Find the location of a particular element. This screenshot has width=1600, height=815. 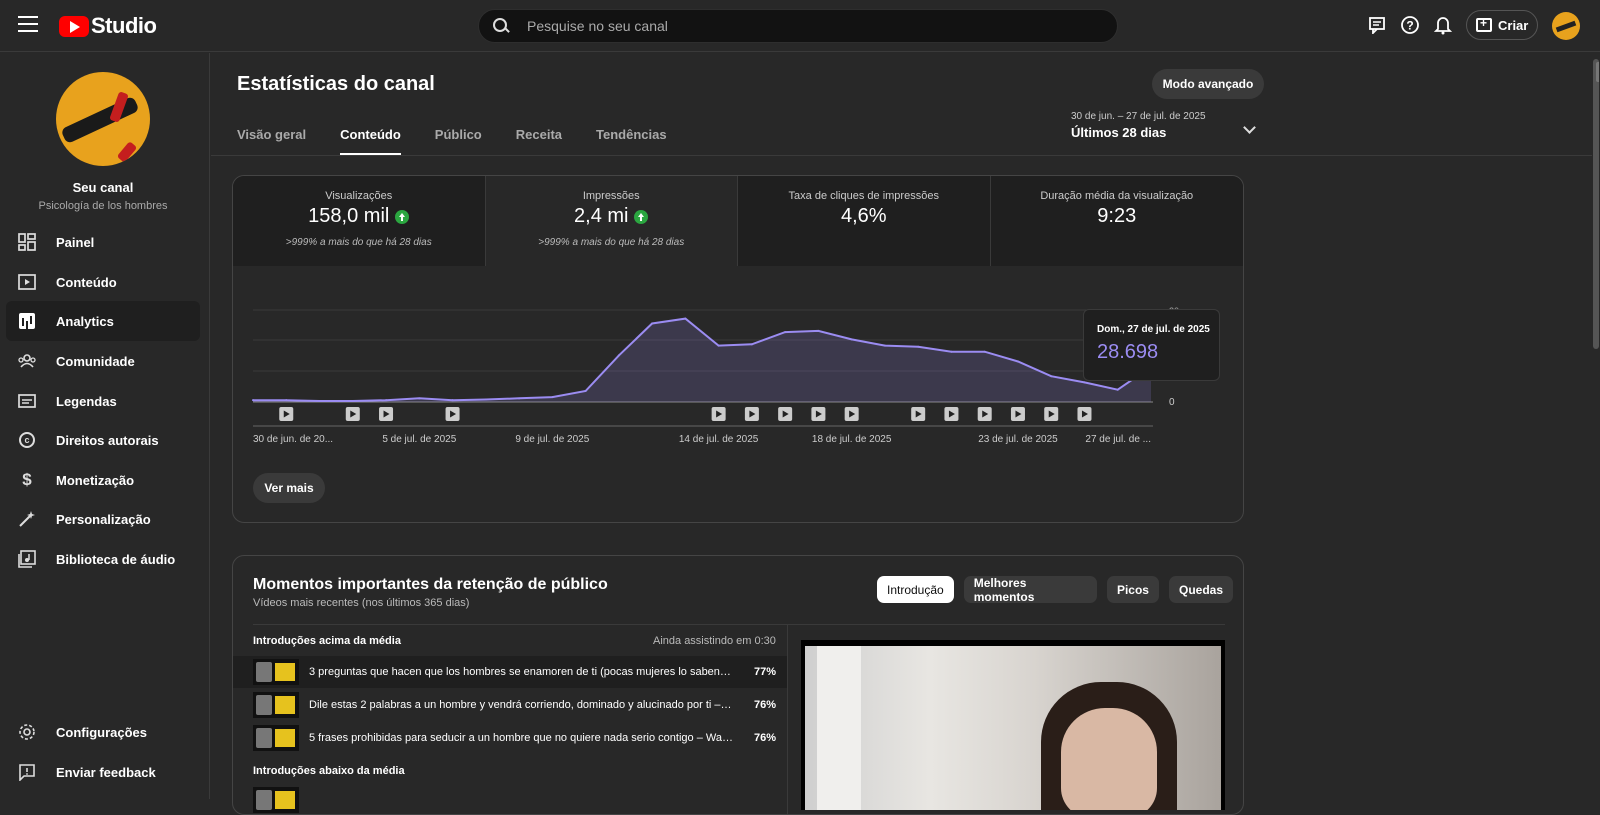

metric-ctr: Taxa de cliques de impressões 4,6% is located at coordinates (864, 221).